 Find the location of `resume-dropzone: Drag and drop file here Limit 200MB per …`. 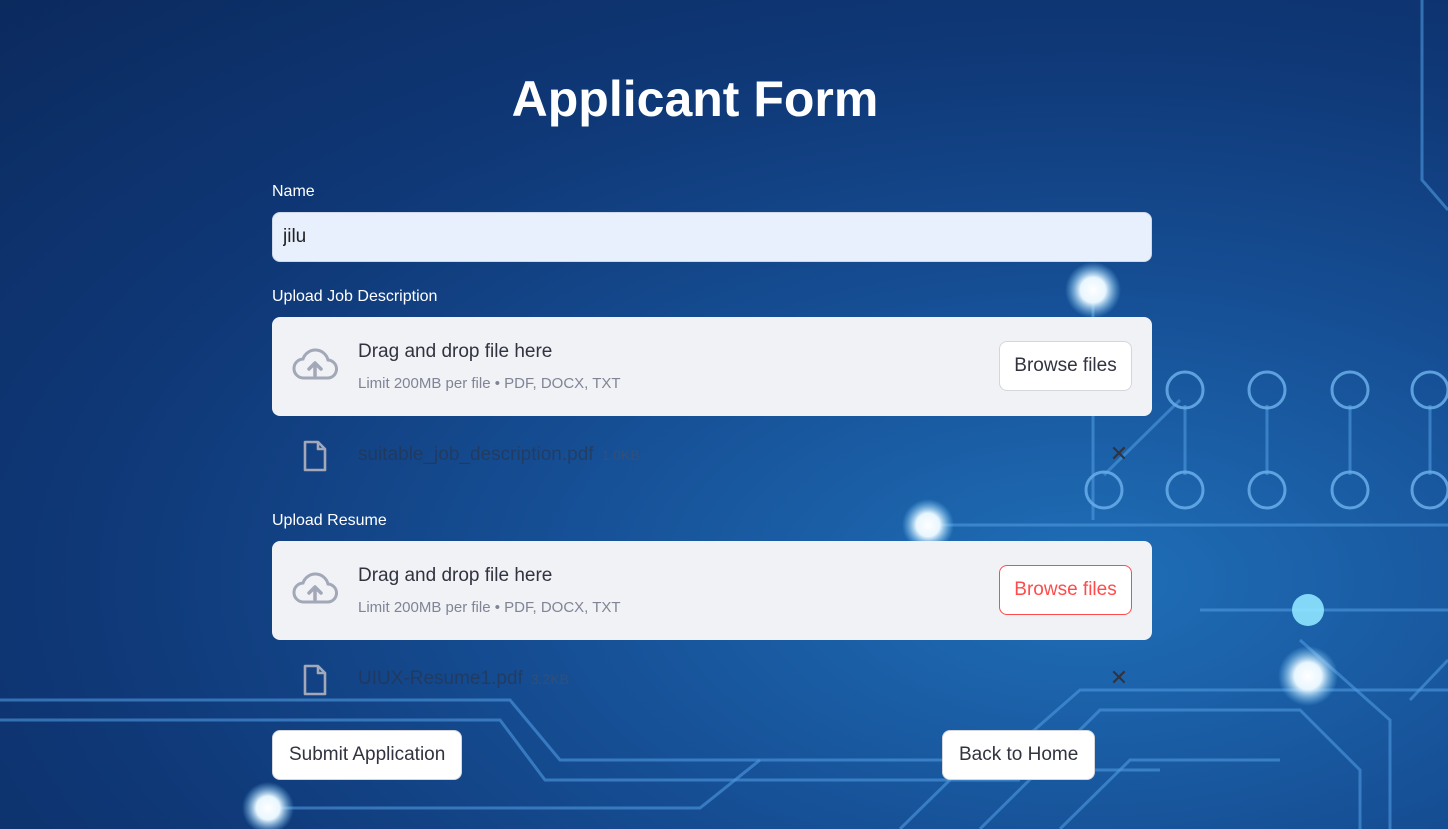

resume-dropzone: Drag and drop file here Limit 200MB per … is located at coordinates (712, 590).